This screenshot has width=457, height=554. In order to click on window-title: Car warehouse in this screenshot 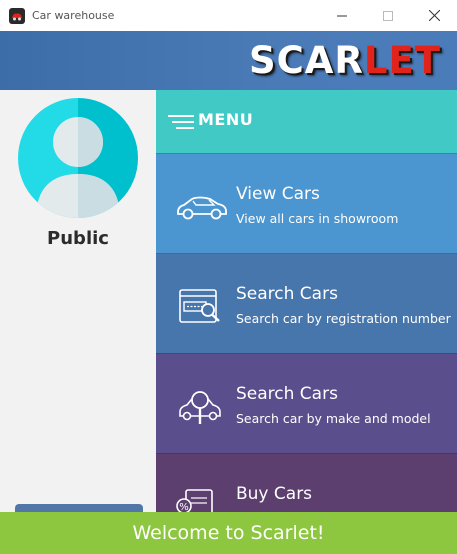, I will do `click(73, 15)`.